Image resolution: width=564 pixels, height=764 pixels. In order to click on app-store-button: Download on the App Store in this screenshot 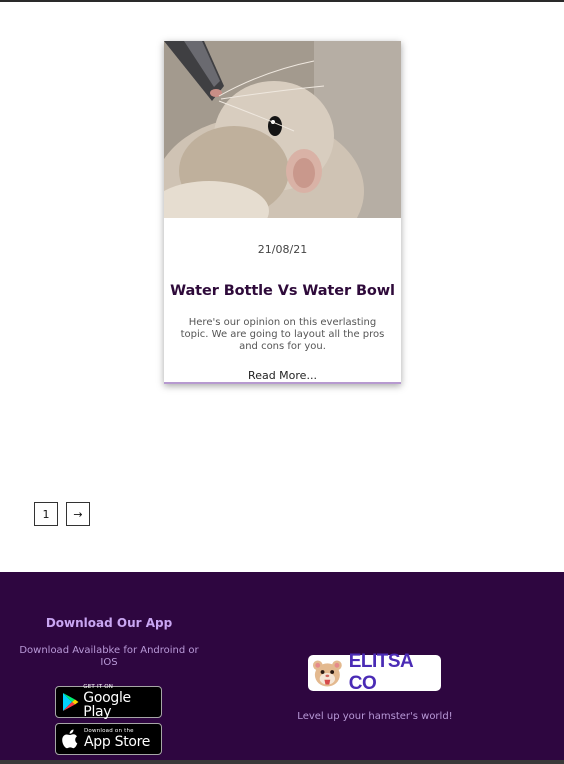, I will do `click(108, 739)`.